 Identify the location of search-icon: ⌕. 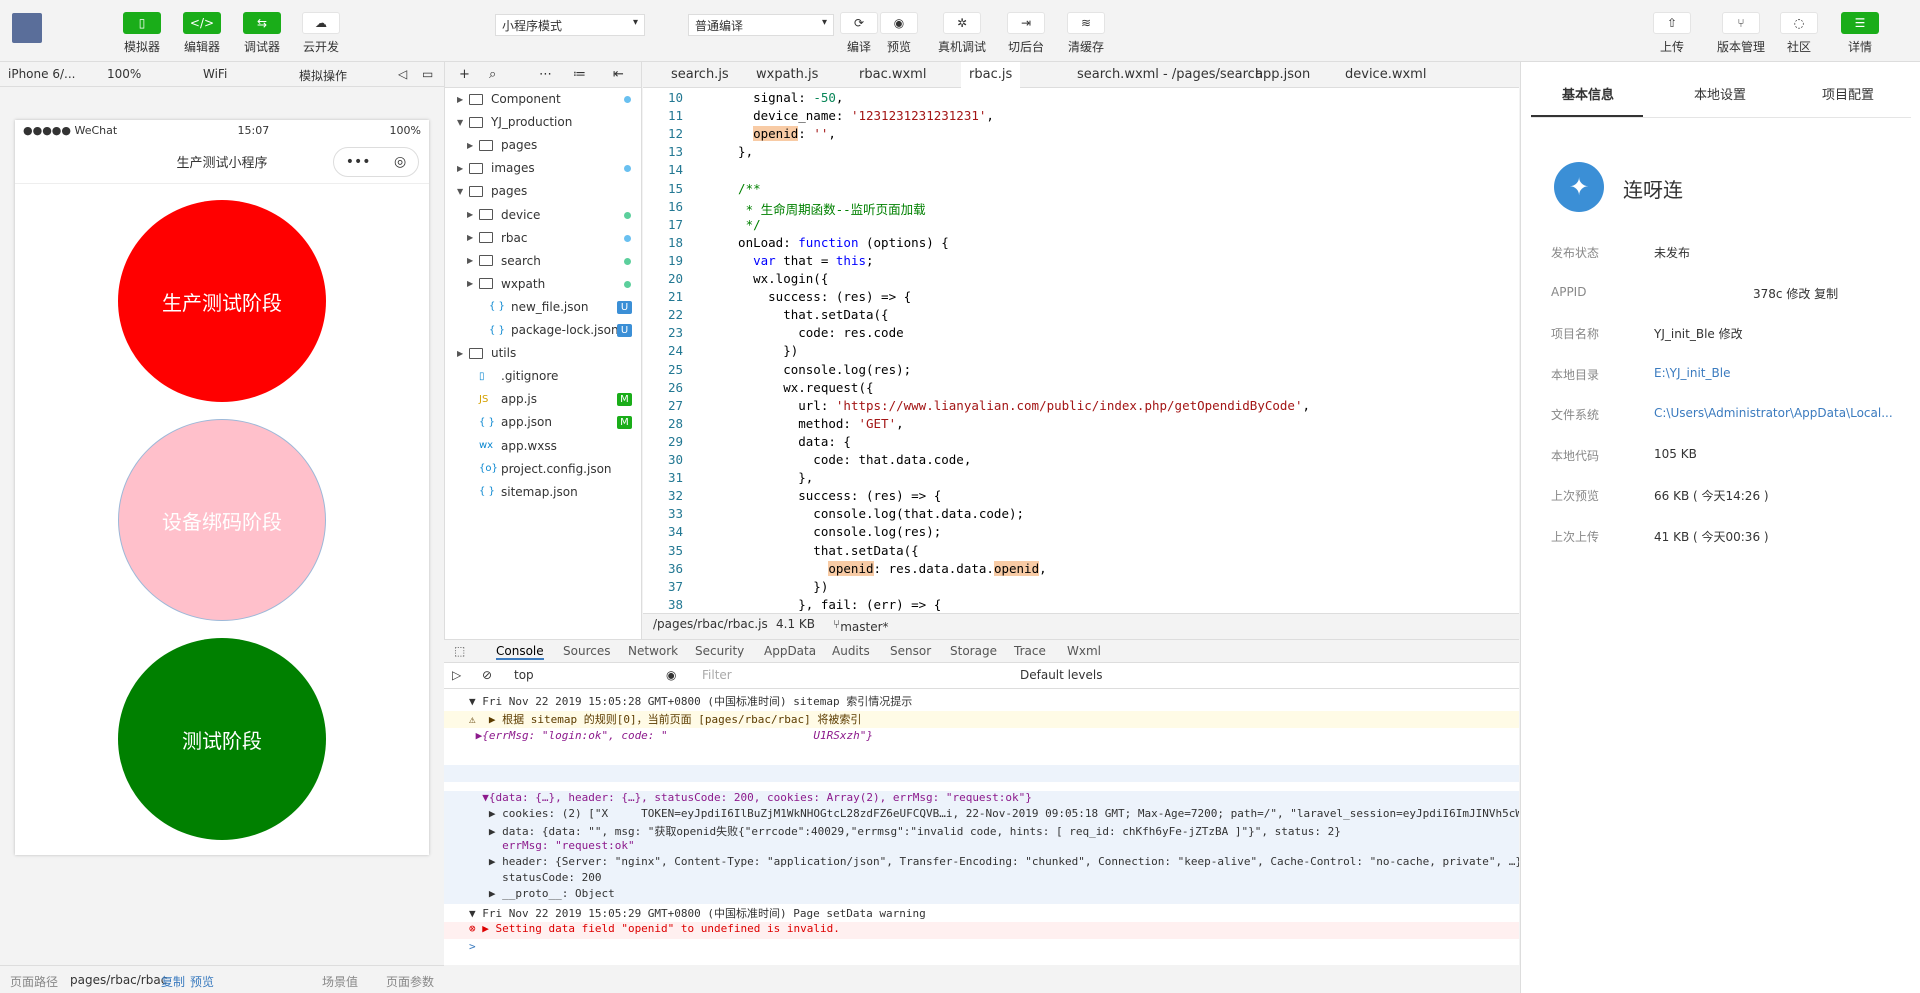
(492, 74).